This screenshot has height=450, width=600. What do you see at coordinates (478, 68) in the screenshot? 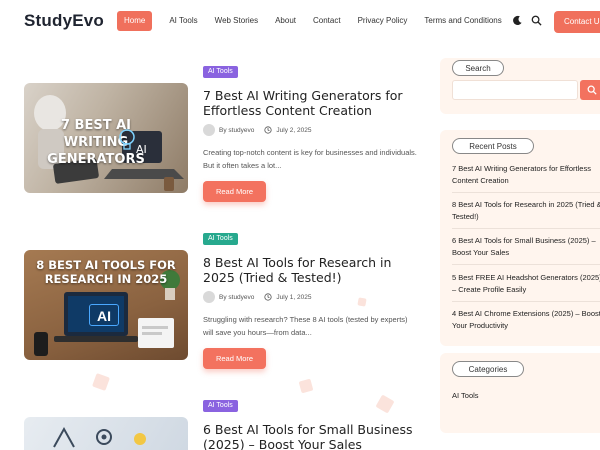
I see `search-widget-title: Search` at bounding box center [478, 68].